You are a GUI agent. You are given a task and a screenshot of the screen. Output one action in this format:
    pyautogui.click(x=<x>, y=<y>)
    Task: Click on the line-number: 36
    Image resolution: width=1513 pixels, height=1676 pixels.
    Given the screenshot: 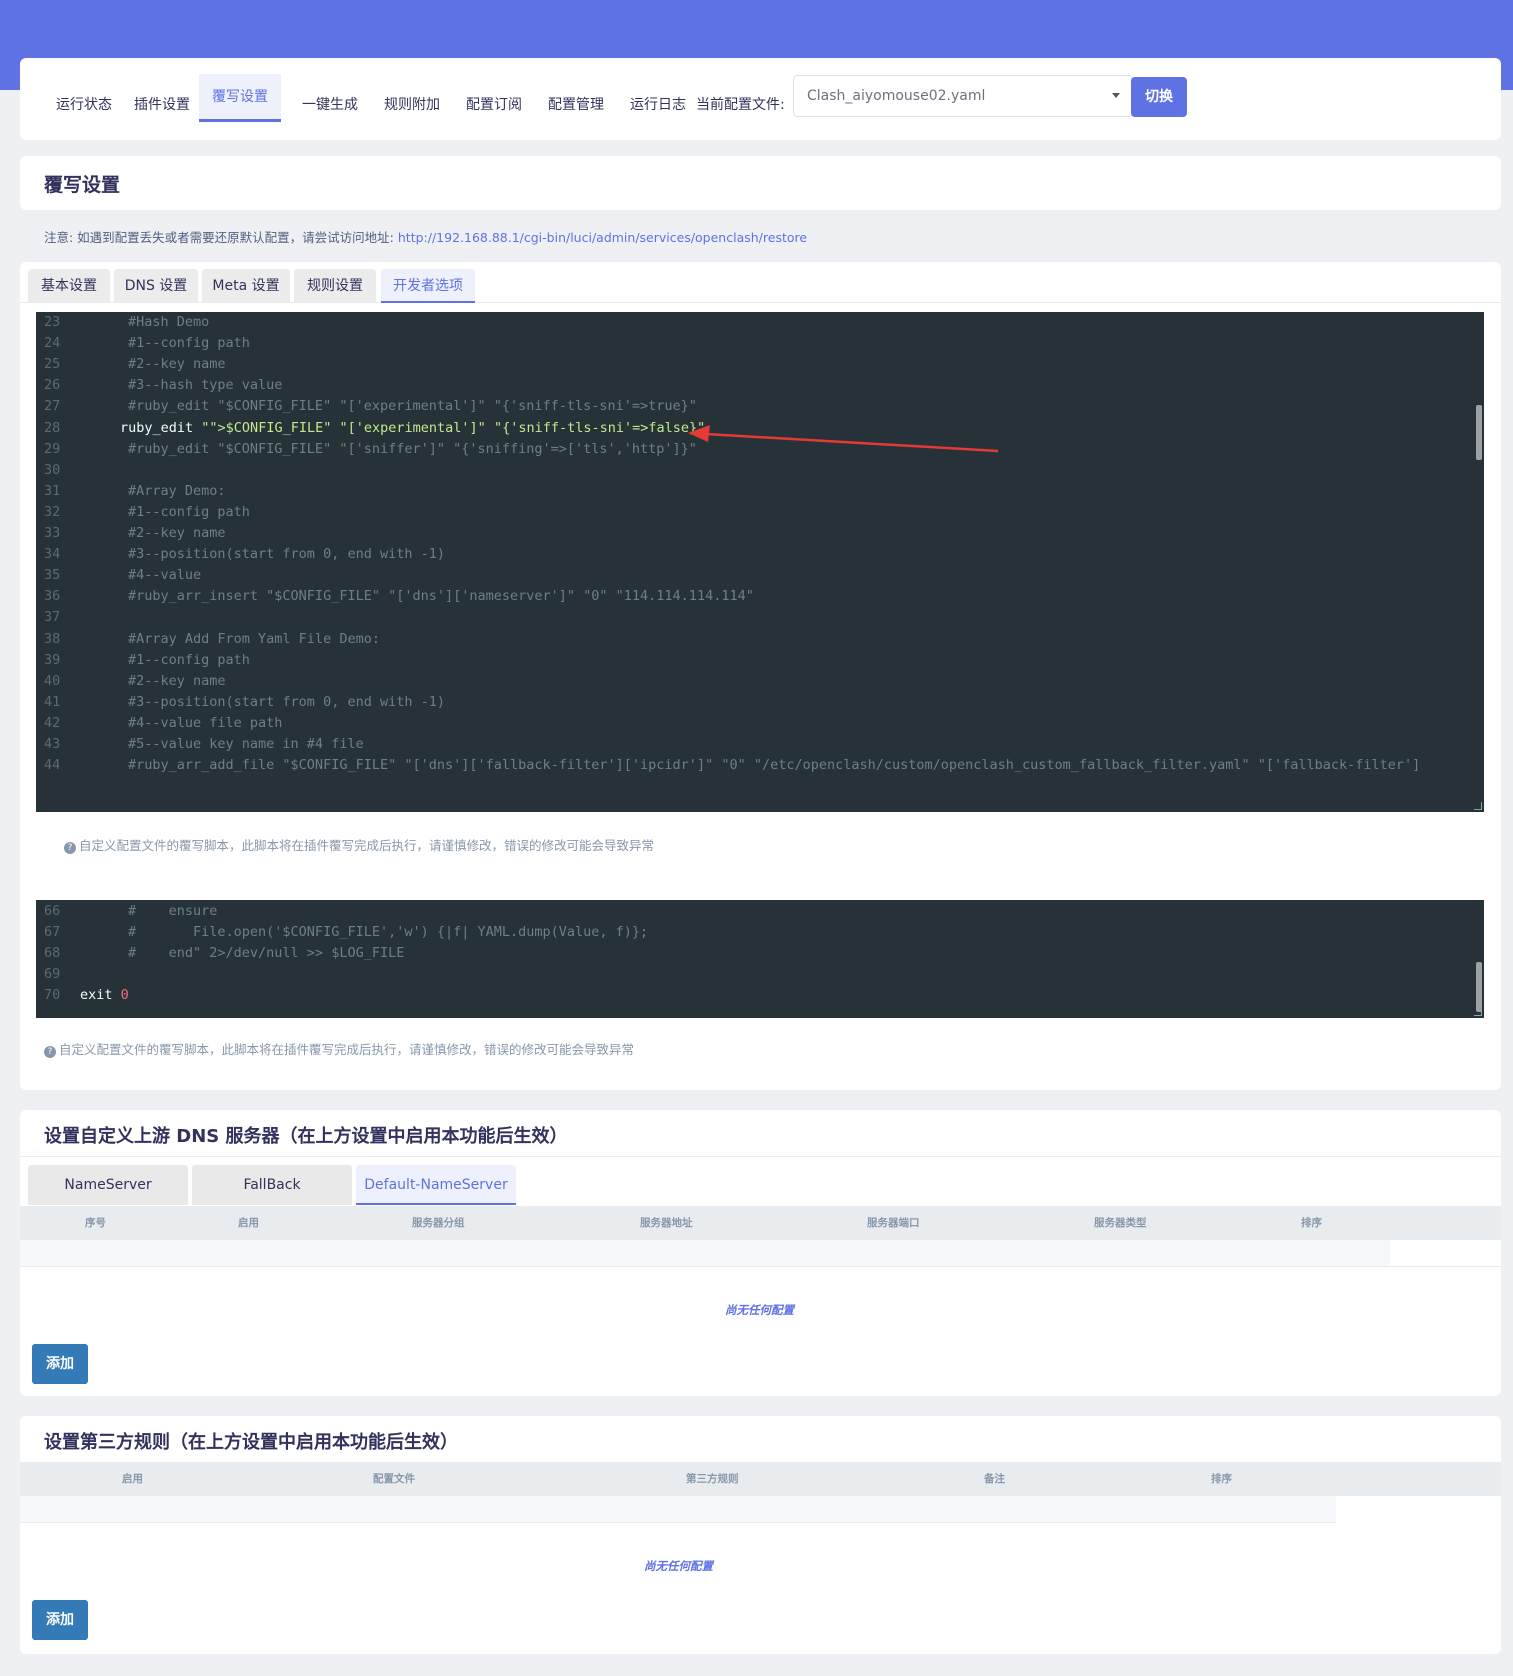 What is the action you would take?
    pyautogui.click(x=52, y=596)
    